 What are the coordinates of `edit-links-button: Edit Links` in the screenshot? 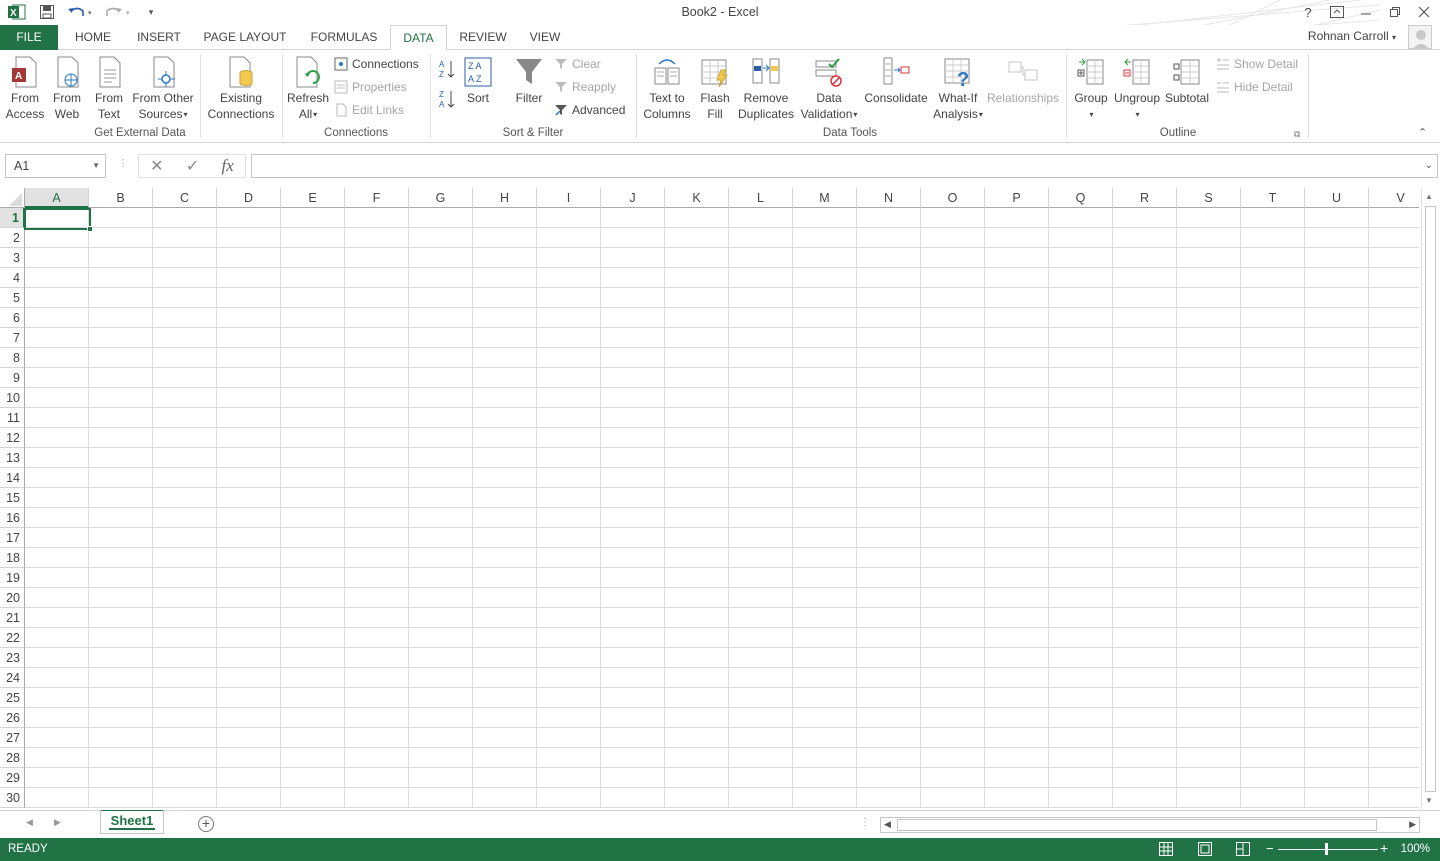 It's located at (369, 110).